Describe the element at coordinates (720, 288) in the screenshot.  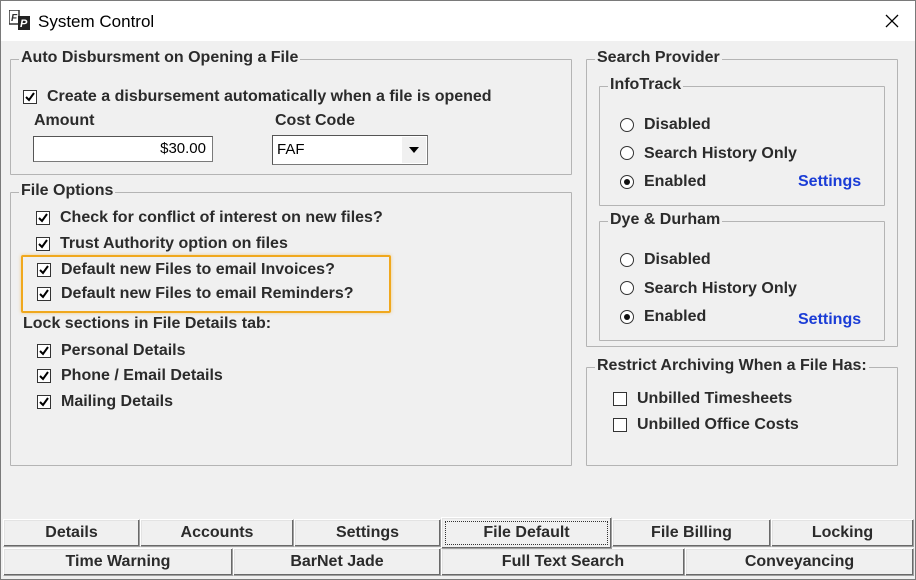
I see `dye-durham-history-label: Search History Only` at that location.